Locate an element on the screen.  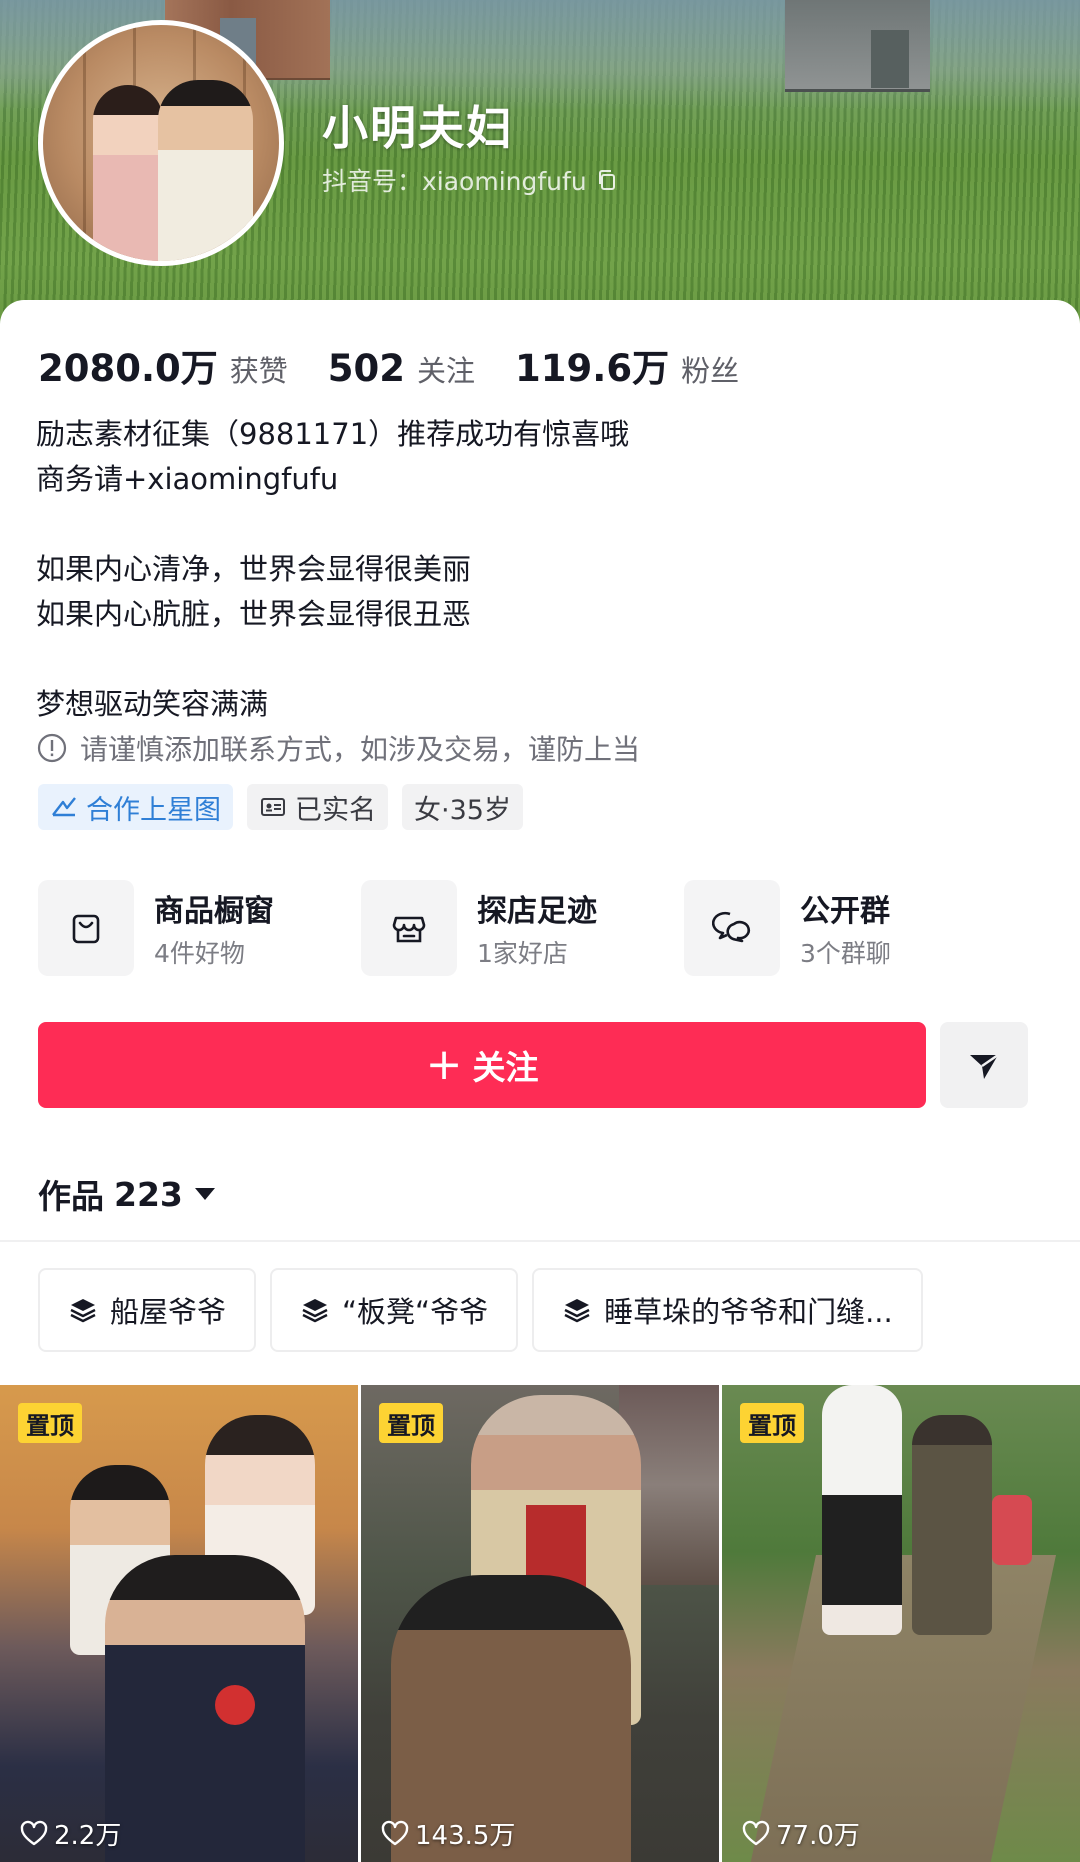
id-card-icon is located at coordinates (273, 807).